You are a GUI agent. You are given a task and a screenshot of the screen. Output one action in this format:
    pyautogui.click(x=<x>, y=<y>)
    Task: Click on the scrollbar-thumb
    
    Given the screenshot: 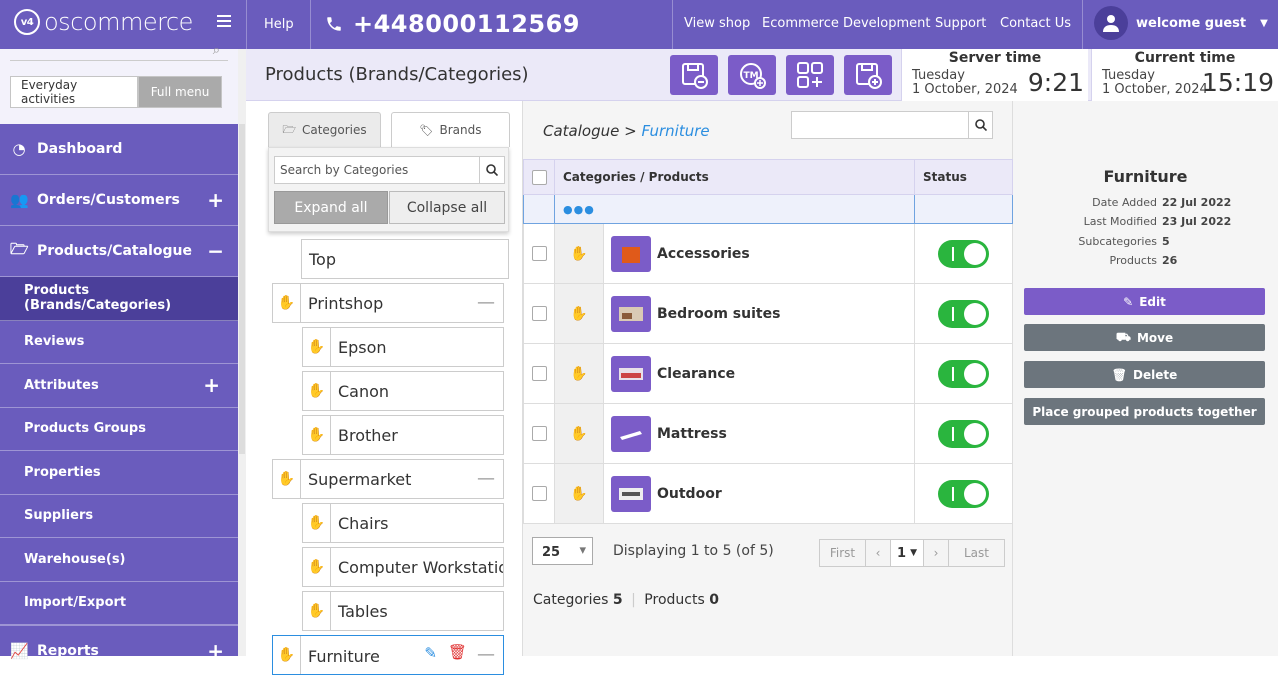 What is the action you would take?
    pyautogui.click(x=242, y=289)
    